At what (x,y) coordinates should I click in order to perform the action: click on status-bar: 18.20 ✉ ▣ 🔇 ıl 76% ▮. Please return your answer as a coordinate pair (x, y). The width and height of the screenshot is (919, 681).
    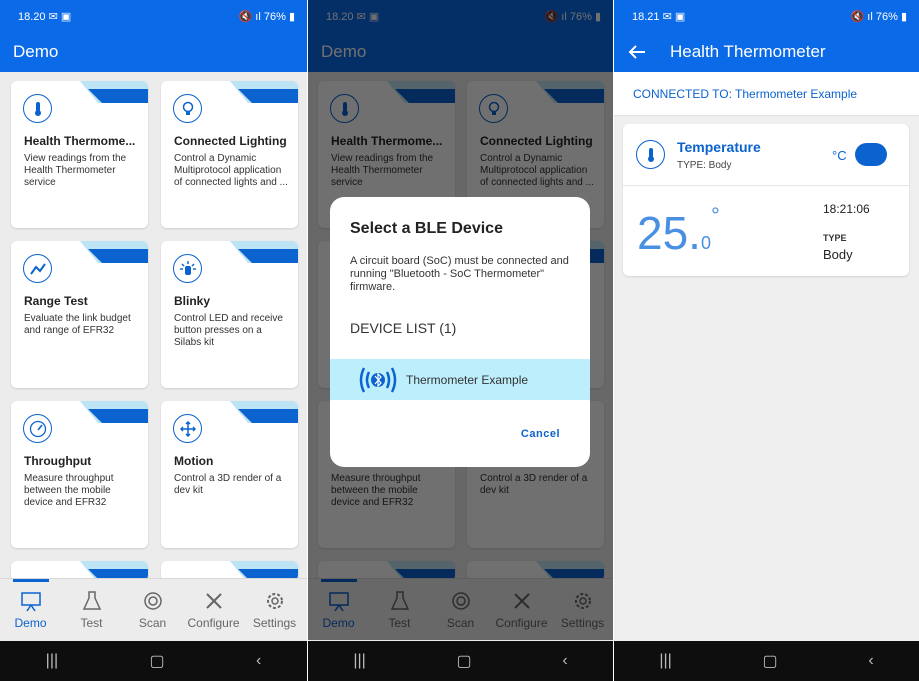
    Looking at the image, I should click on (153, 16).